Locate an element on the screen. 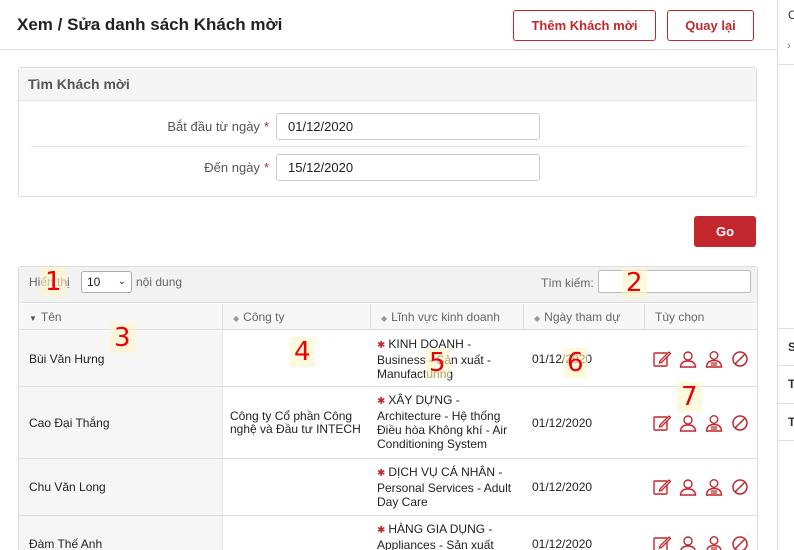 The height and width of the screenshot is (550, 794). to-date-row: Đến ngày * 15/12/2020 is located at coordinates (390, 168).